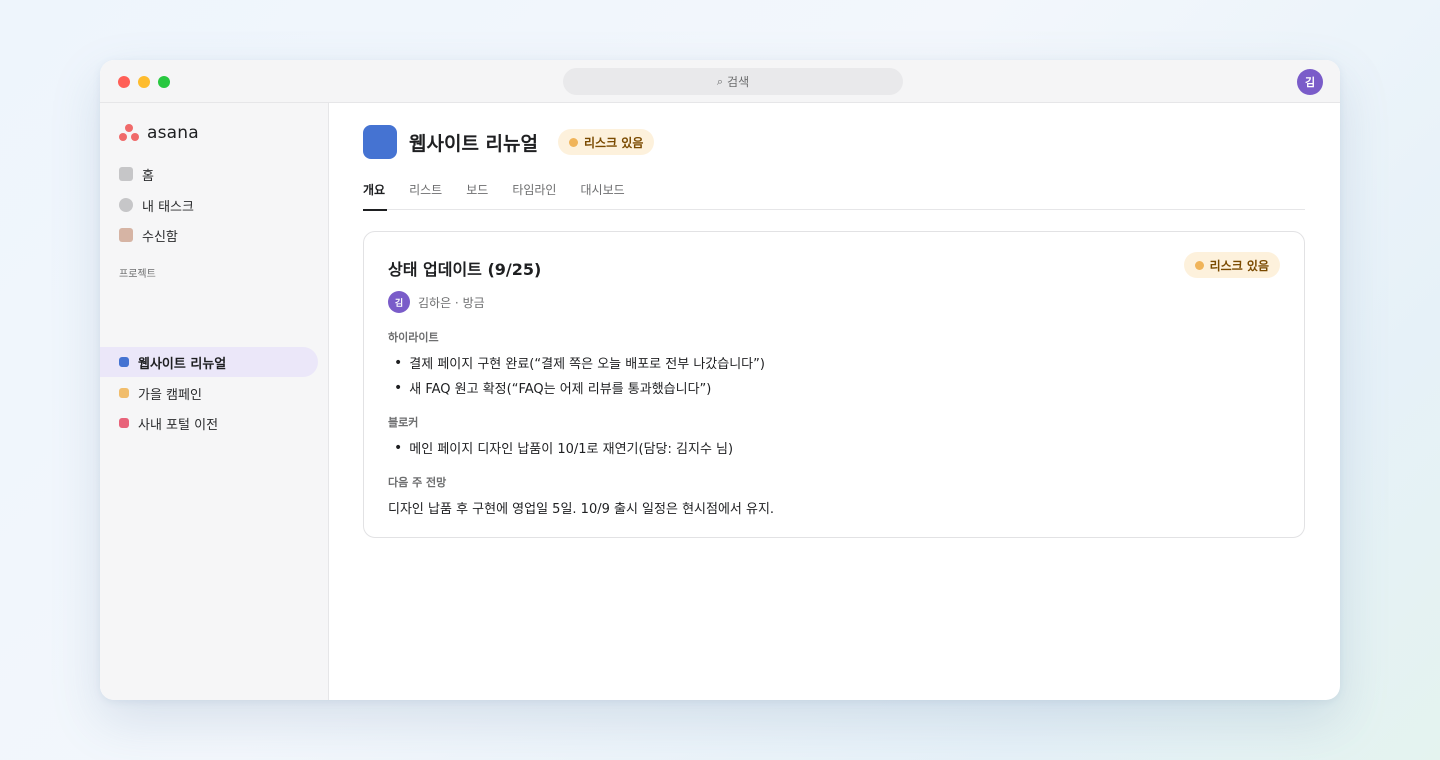  I want to click on sidebar-project-label: 사내 포털 이전, so click(178, 425).